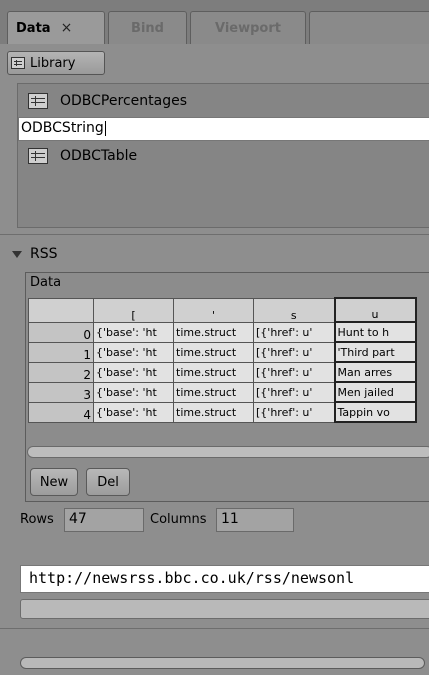 Image resolution: width=429 pixels, height=675 pixels. Describe the element at coordinates (133, 310) in the screenshot. I see `column-header: [` at that location.